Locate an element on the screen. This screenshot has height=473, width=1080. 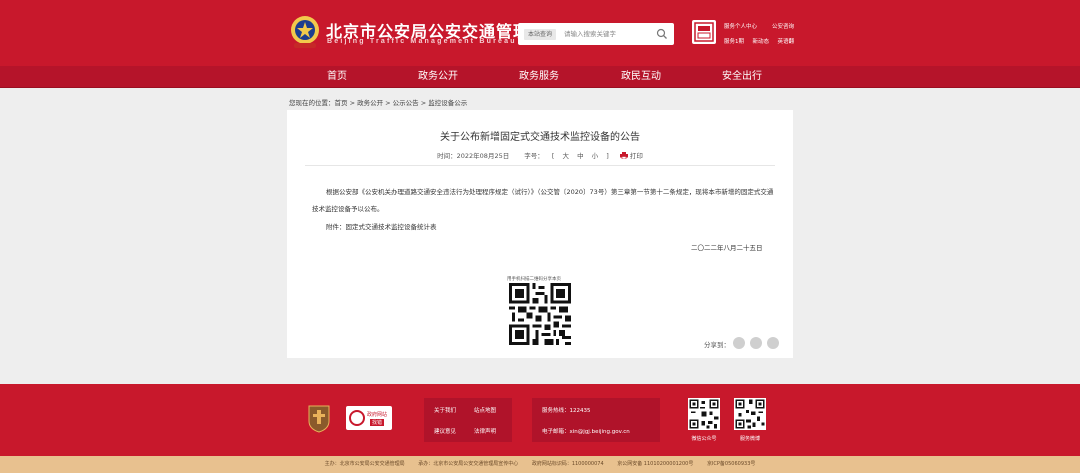
article-divider is located at coordinates (540, 165).